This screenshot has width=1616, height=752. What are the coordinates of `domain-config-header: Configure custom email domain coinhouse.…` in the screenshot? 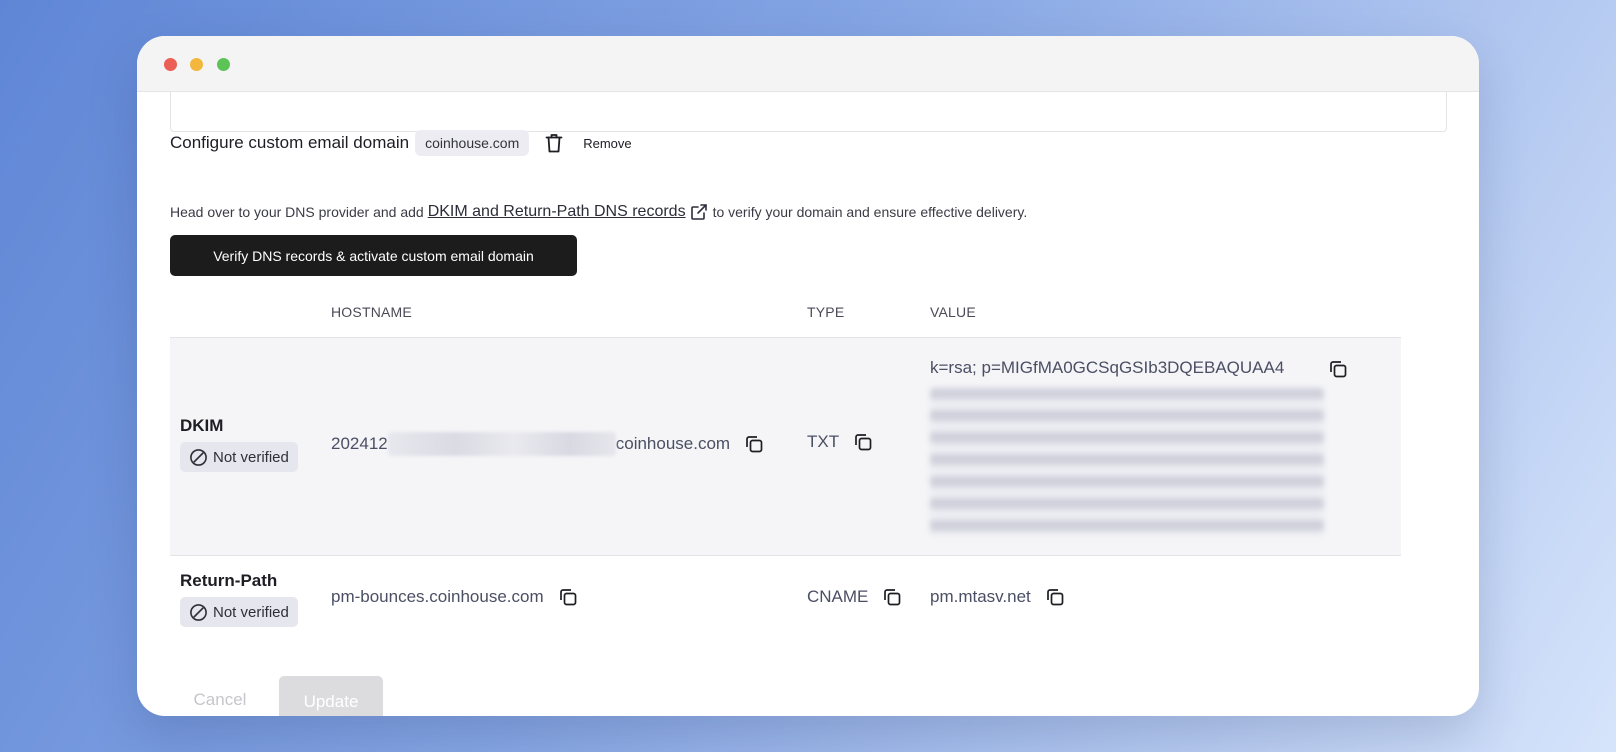 It's located at (401, 143).